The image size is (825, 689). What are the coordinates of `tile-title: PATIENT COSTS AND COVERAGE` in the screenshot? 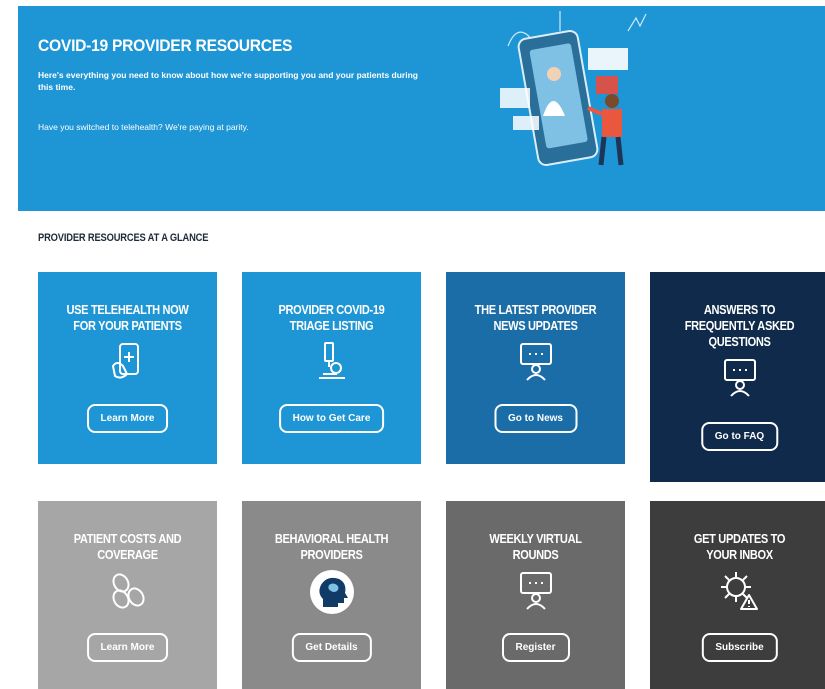 It's located at (127, 546).